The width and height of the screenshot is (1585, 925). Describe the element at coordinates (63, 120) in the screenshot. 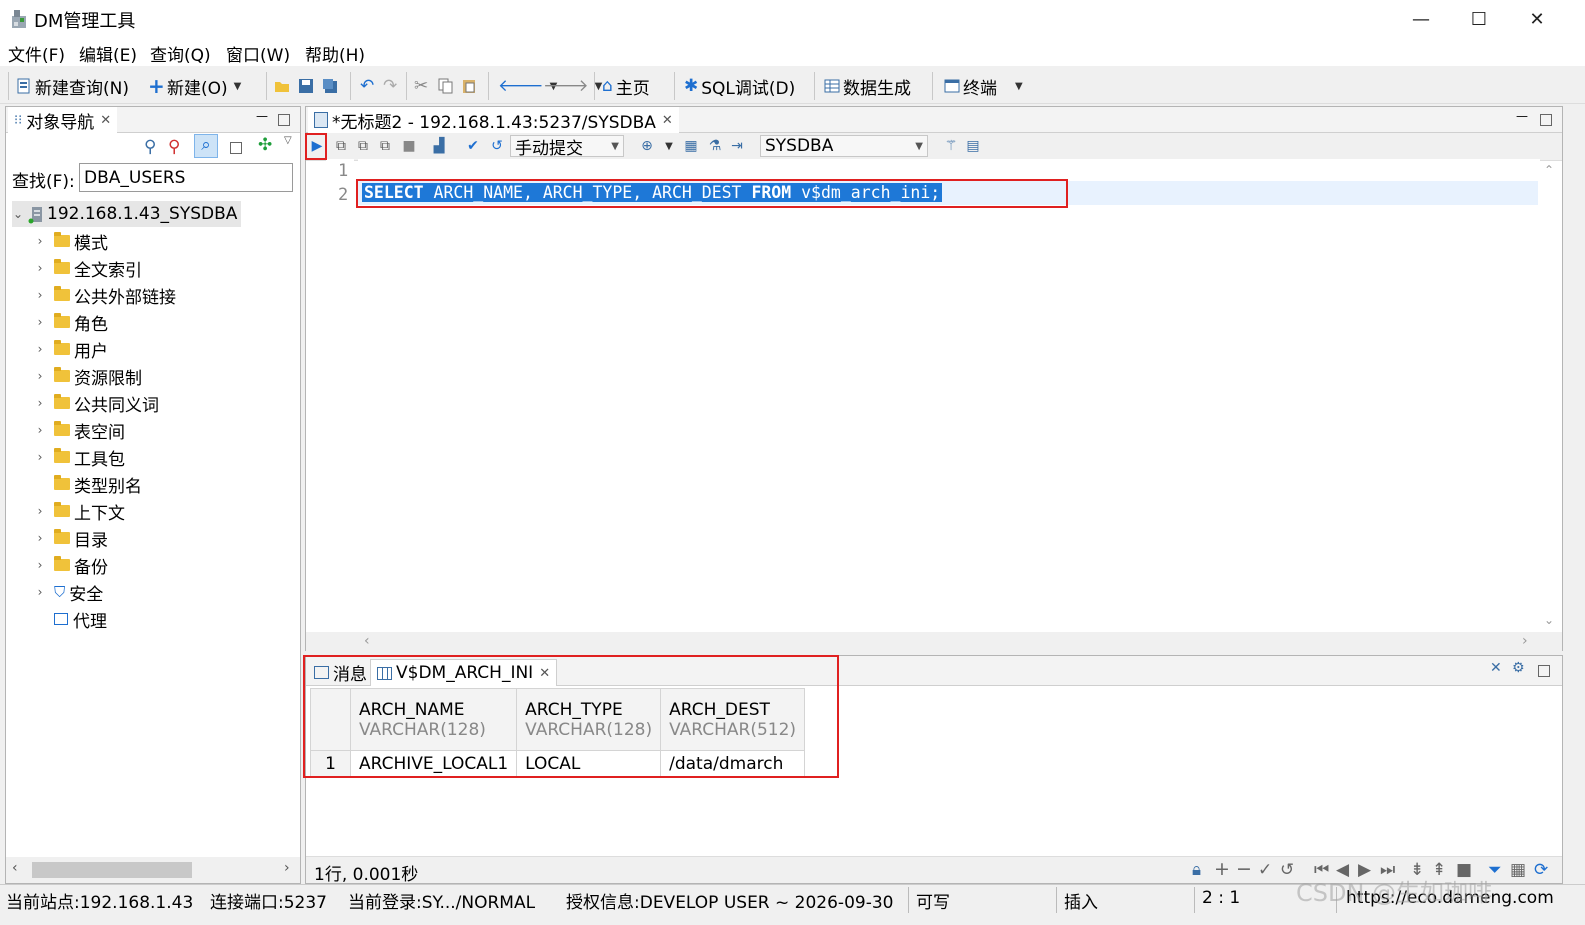

I see `tab-object-navigator: ⁝⁝ 对象导航 ✕` at that location.